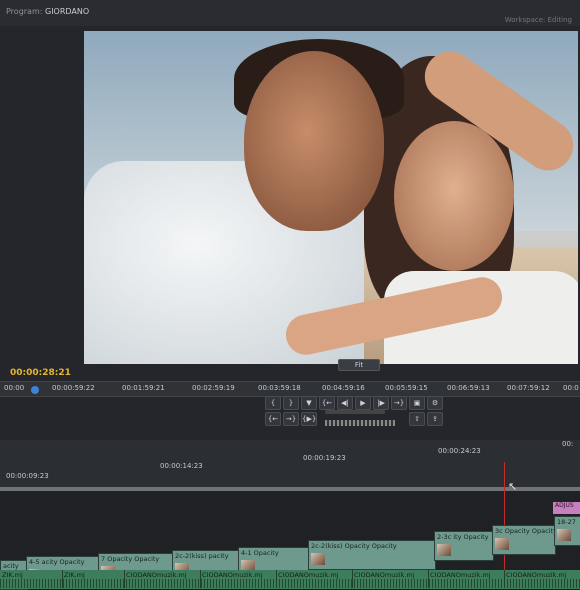  I want to click on workspace-label: Workspace:, so click(525, 20).